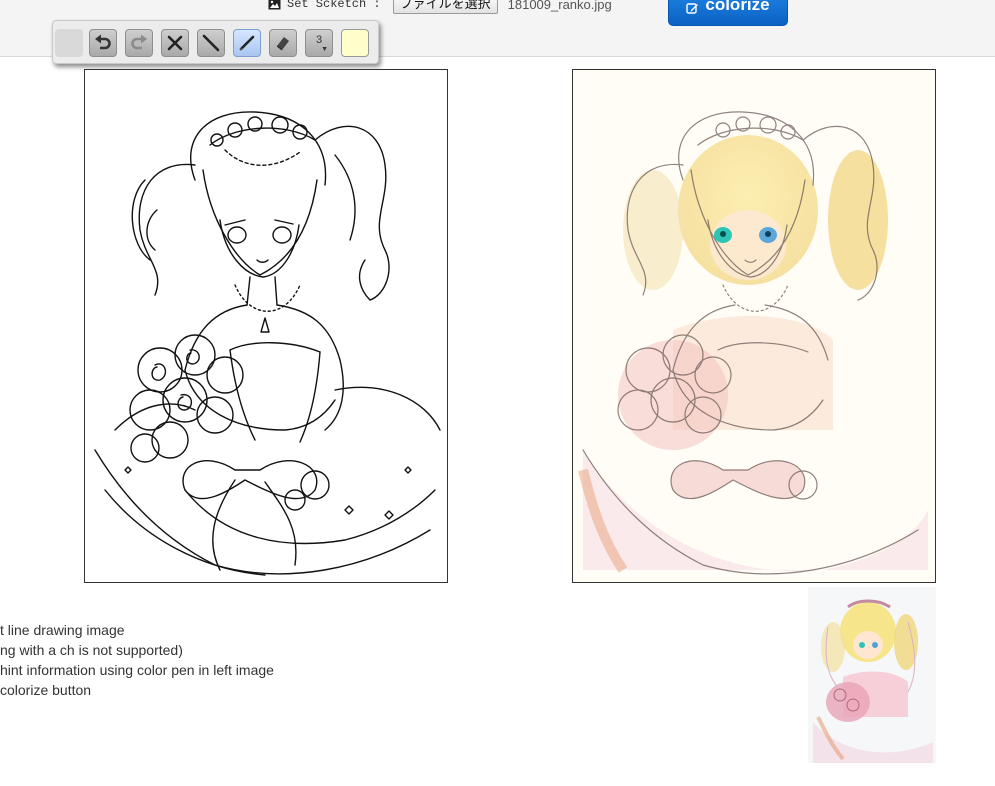 This screenshot has height=786, width=995. I want to click on clear-button, so click(175, 43).